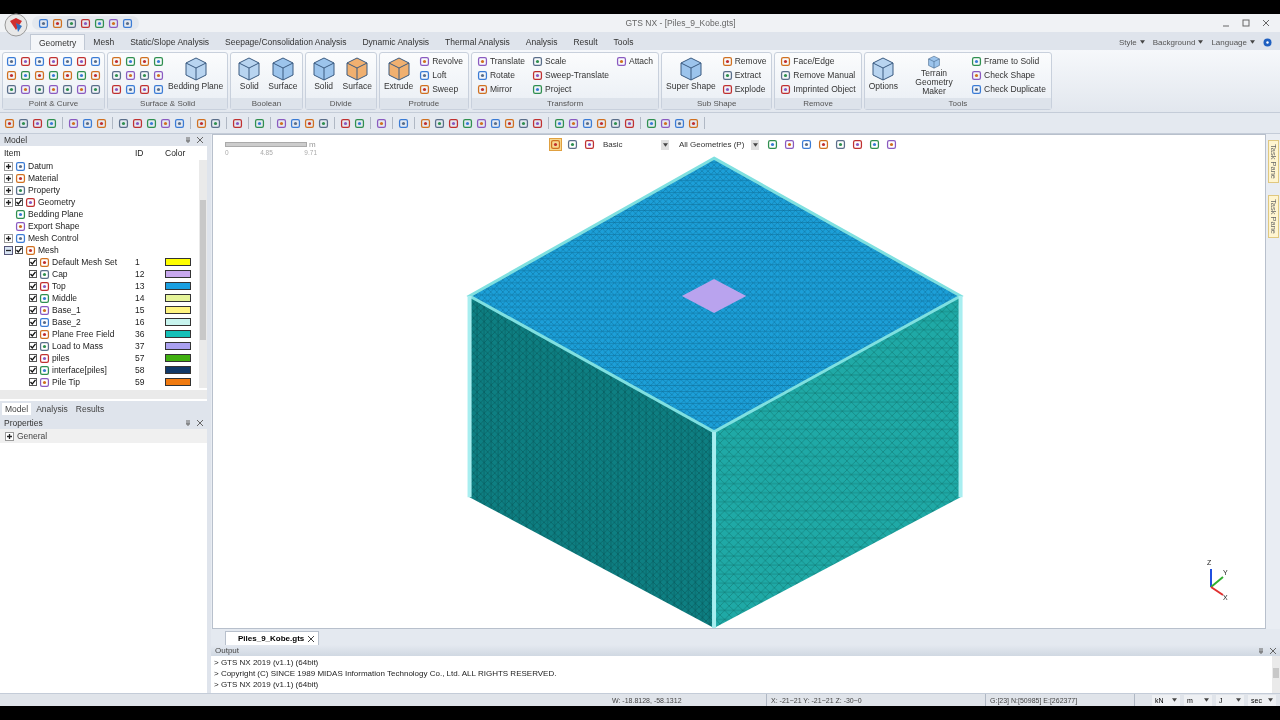 The width and height of the screenshot is (1280, 720). I want to click on scrollbar, so click(103, 394).